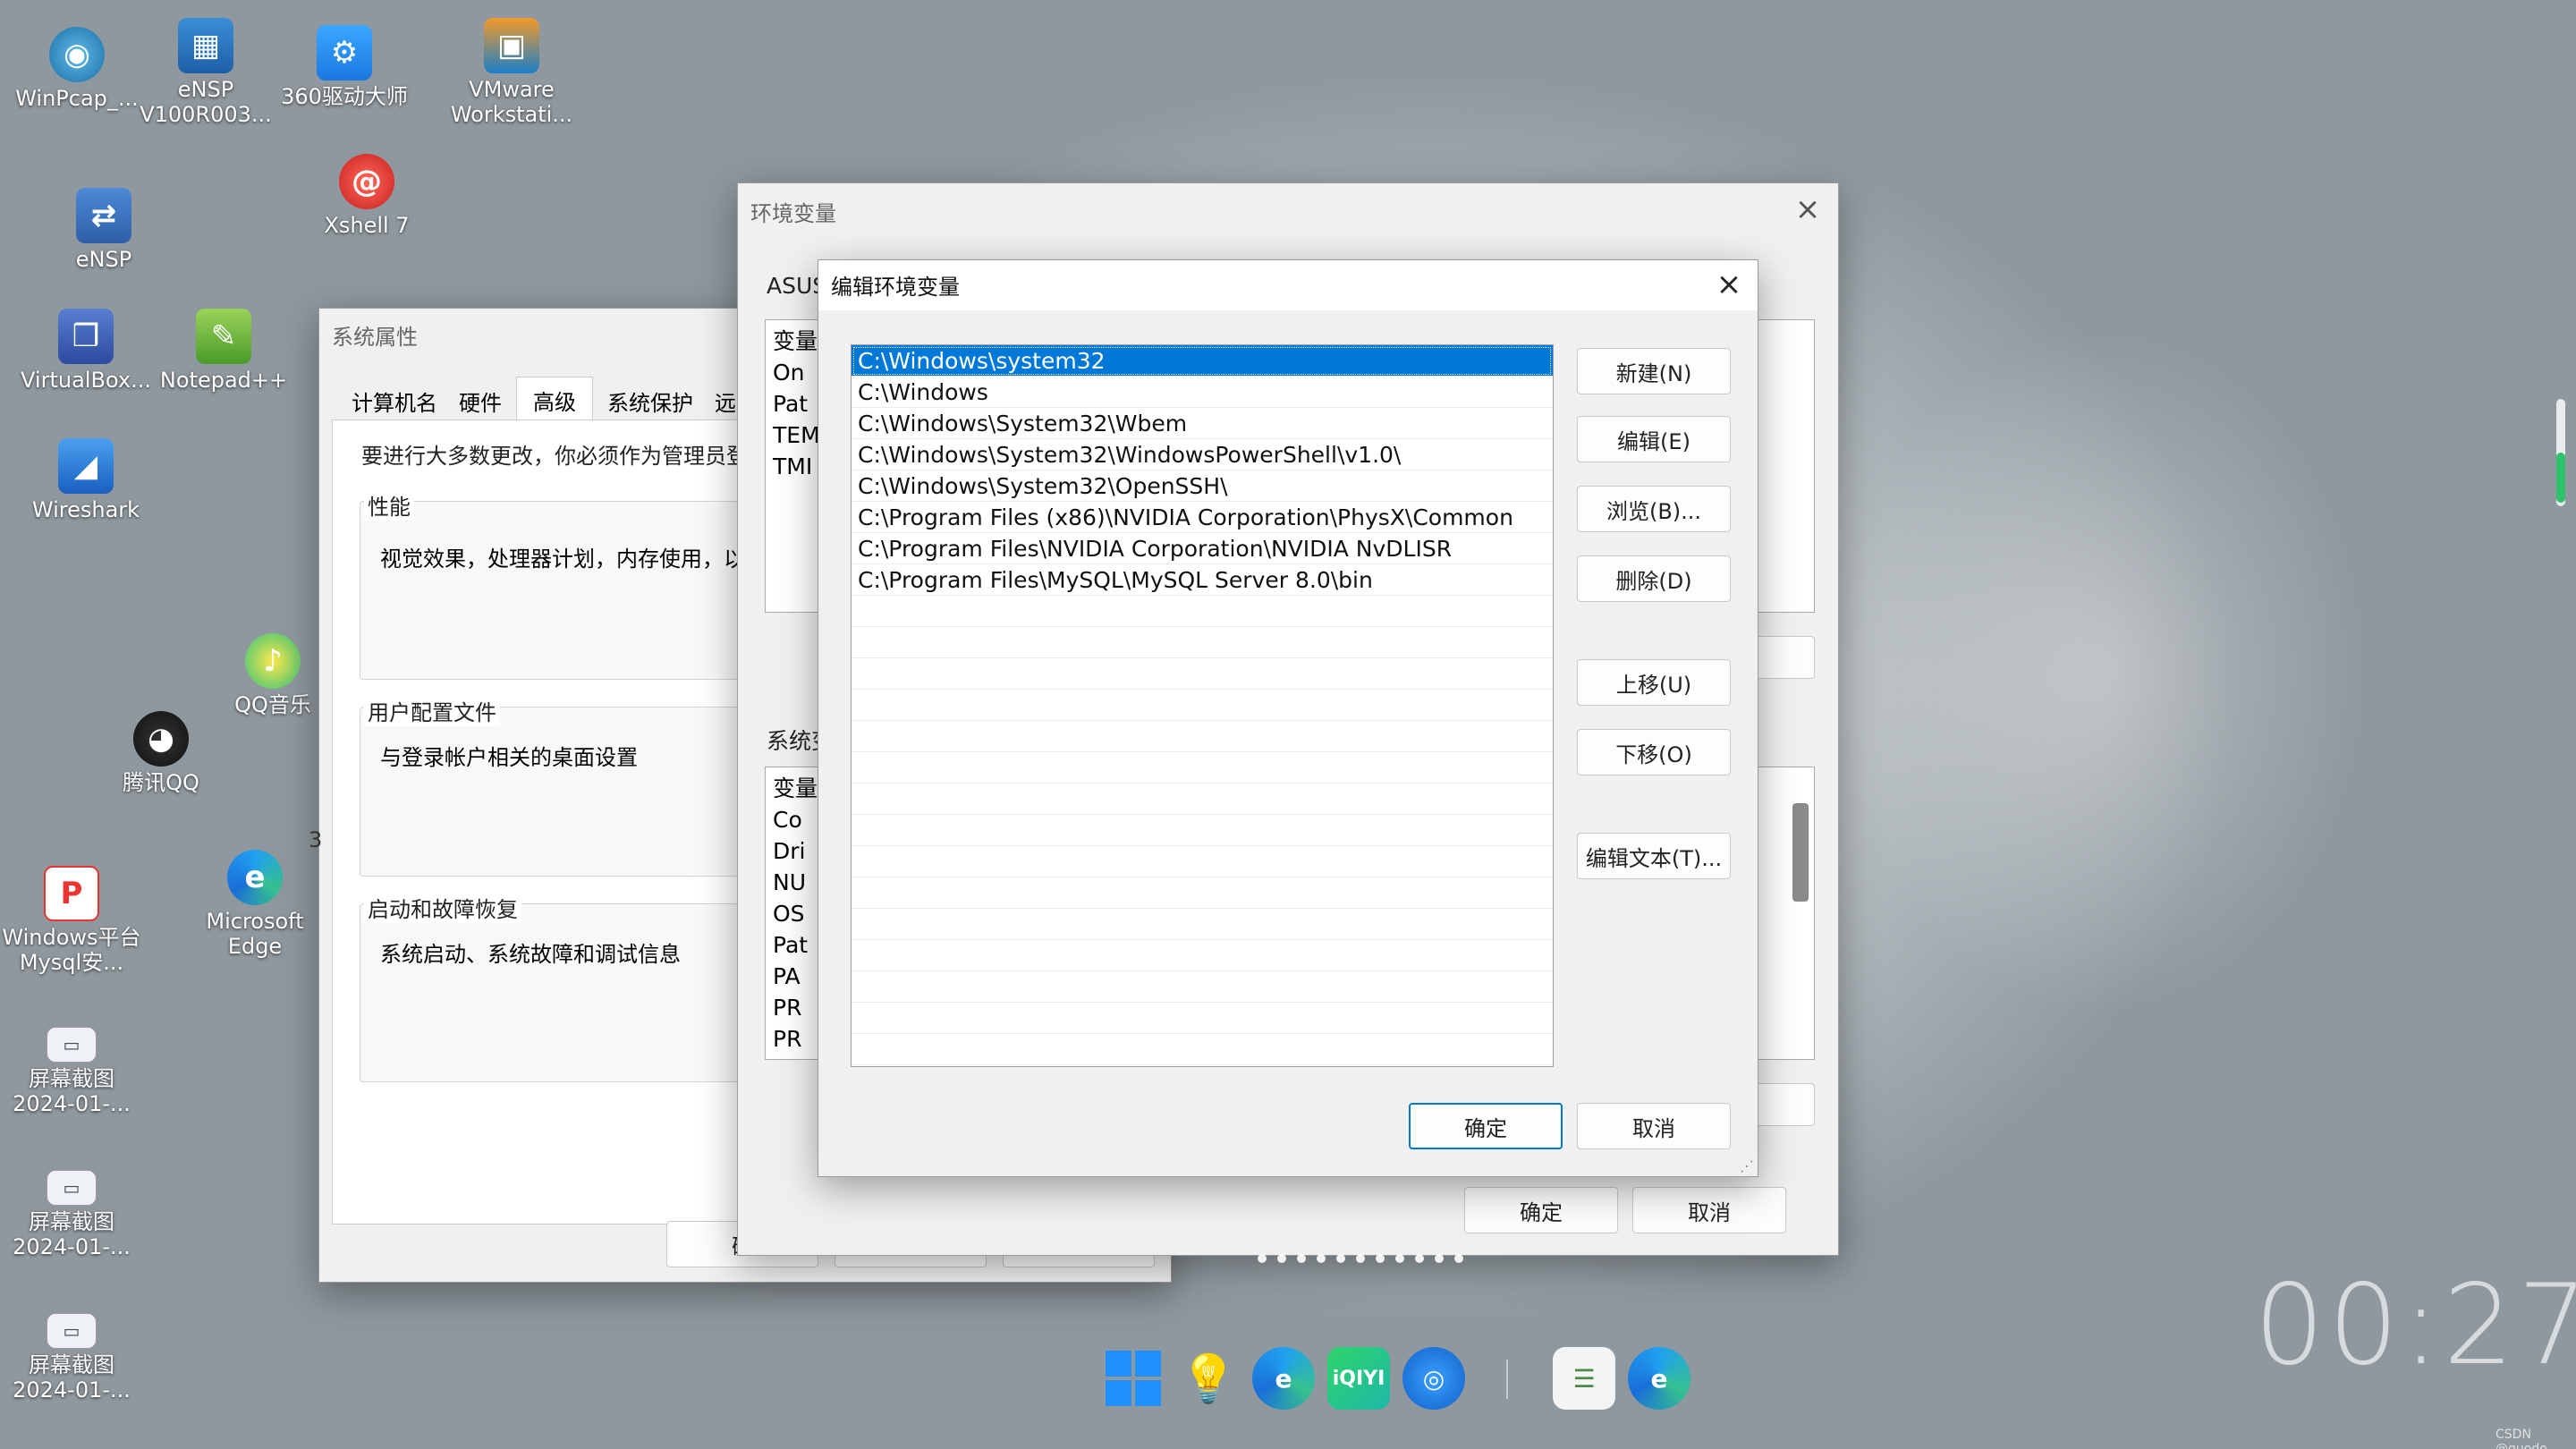  Describe the element at coordinates (793, 213) in the screenshot. I see `window-title: 环境变量` at that location.